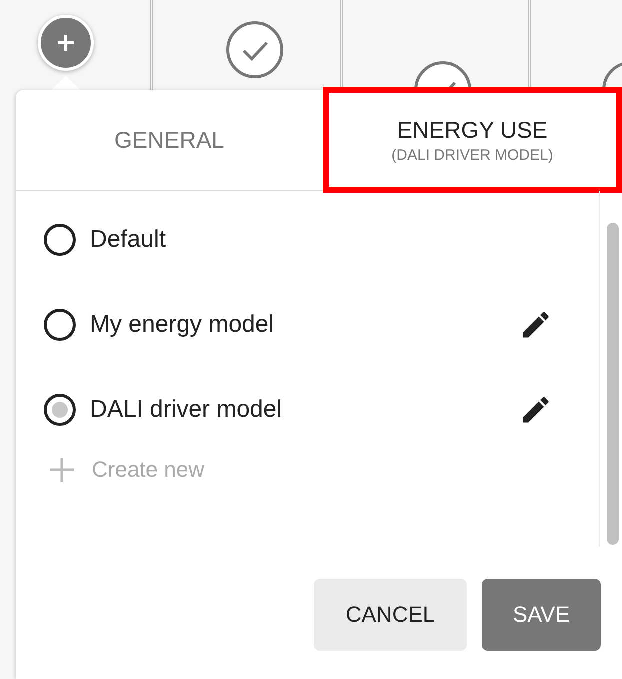 This screenshot has width=622, height=679. Describe the element at coordinates (541, 615) in the screenshot. I see `save-button: SAVE` at that location.